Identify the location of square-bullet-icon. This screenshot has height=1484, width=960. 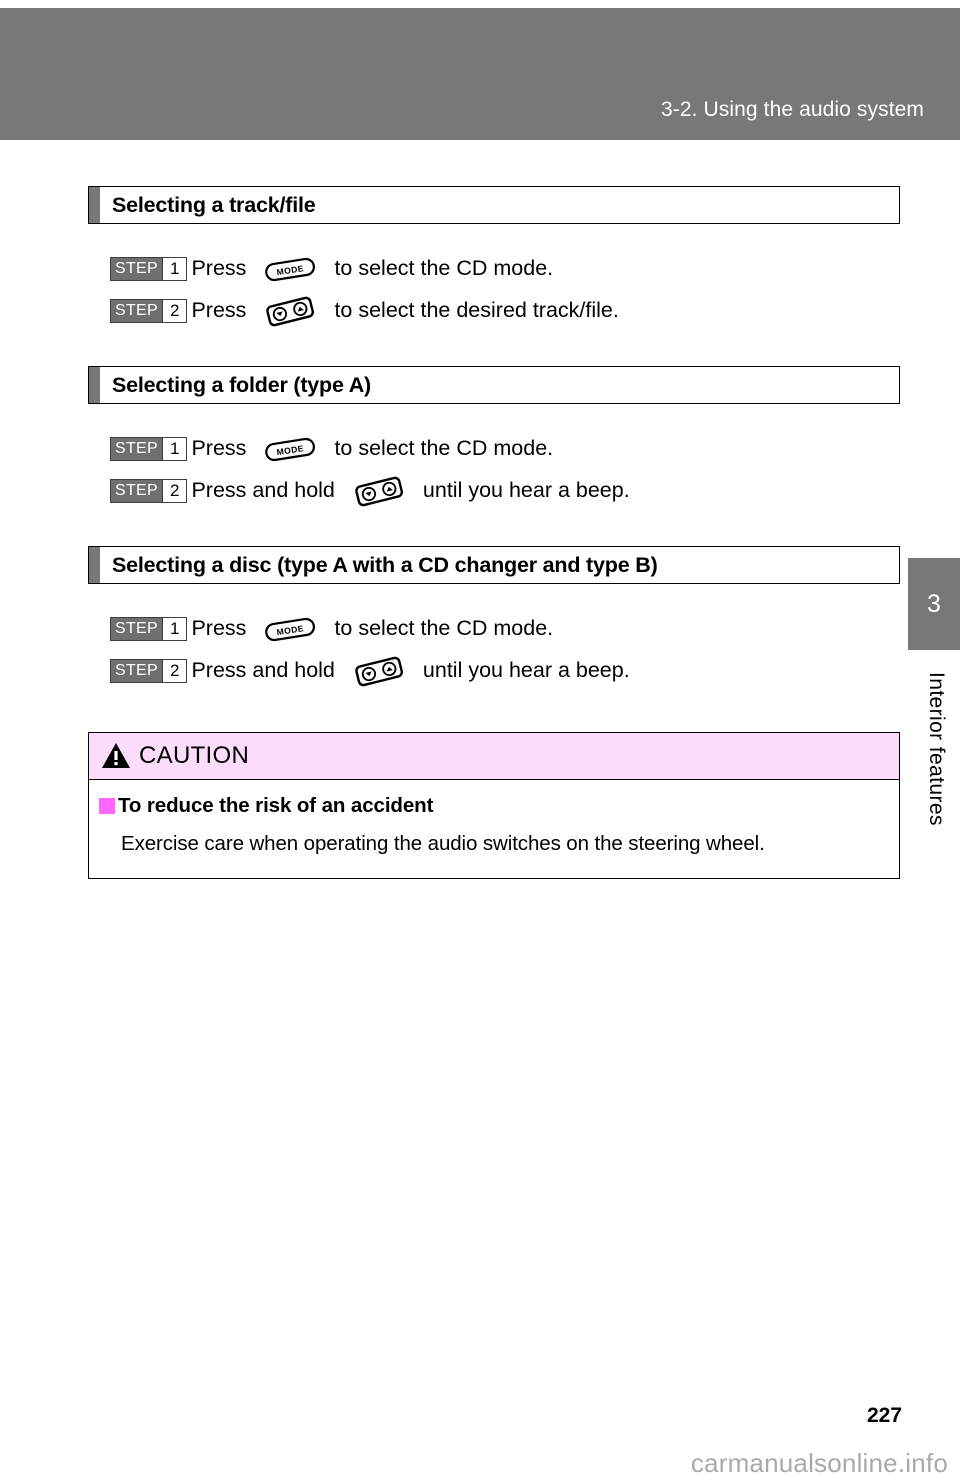
(107, 806).